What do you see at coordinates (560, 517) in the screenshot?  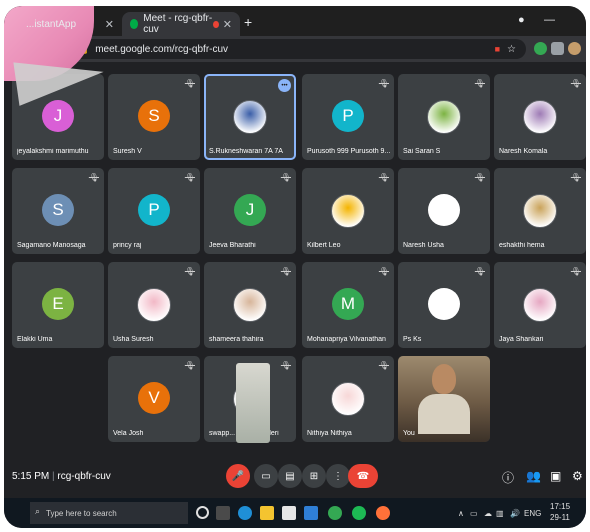 I see `clock-date: 29-11` at bounding box center [560, 517].